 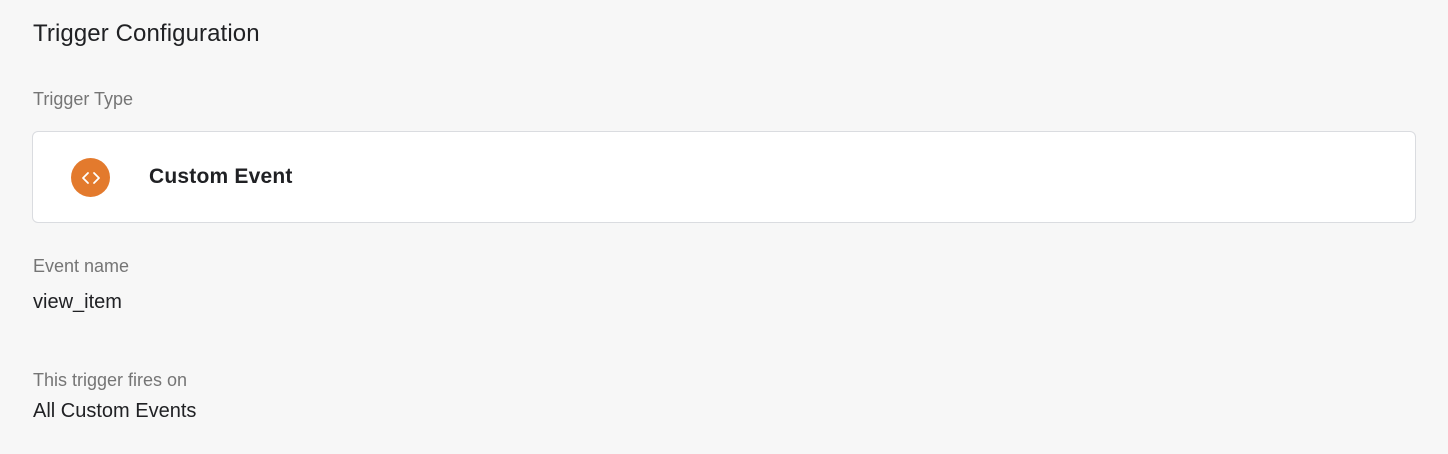 What do you see at coordinates (83, 99) in the screenshot?
I see `trigger-type-label: Trigger Type` at bounding box center [83, 99].